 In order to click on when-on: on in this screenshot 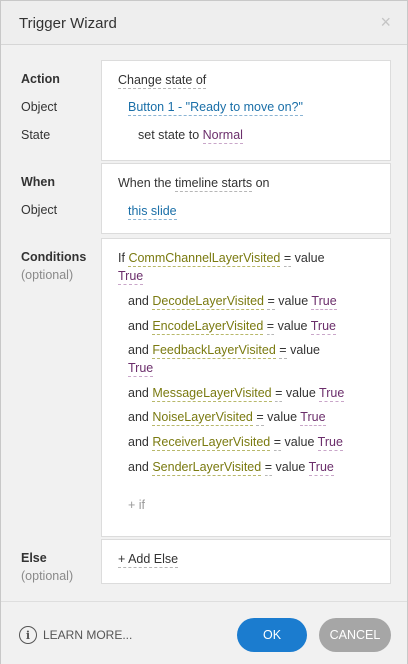, I will do `click(262, 183)`.